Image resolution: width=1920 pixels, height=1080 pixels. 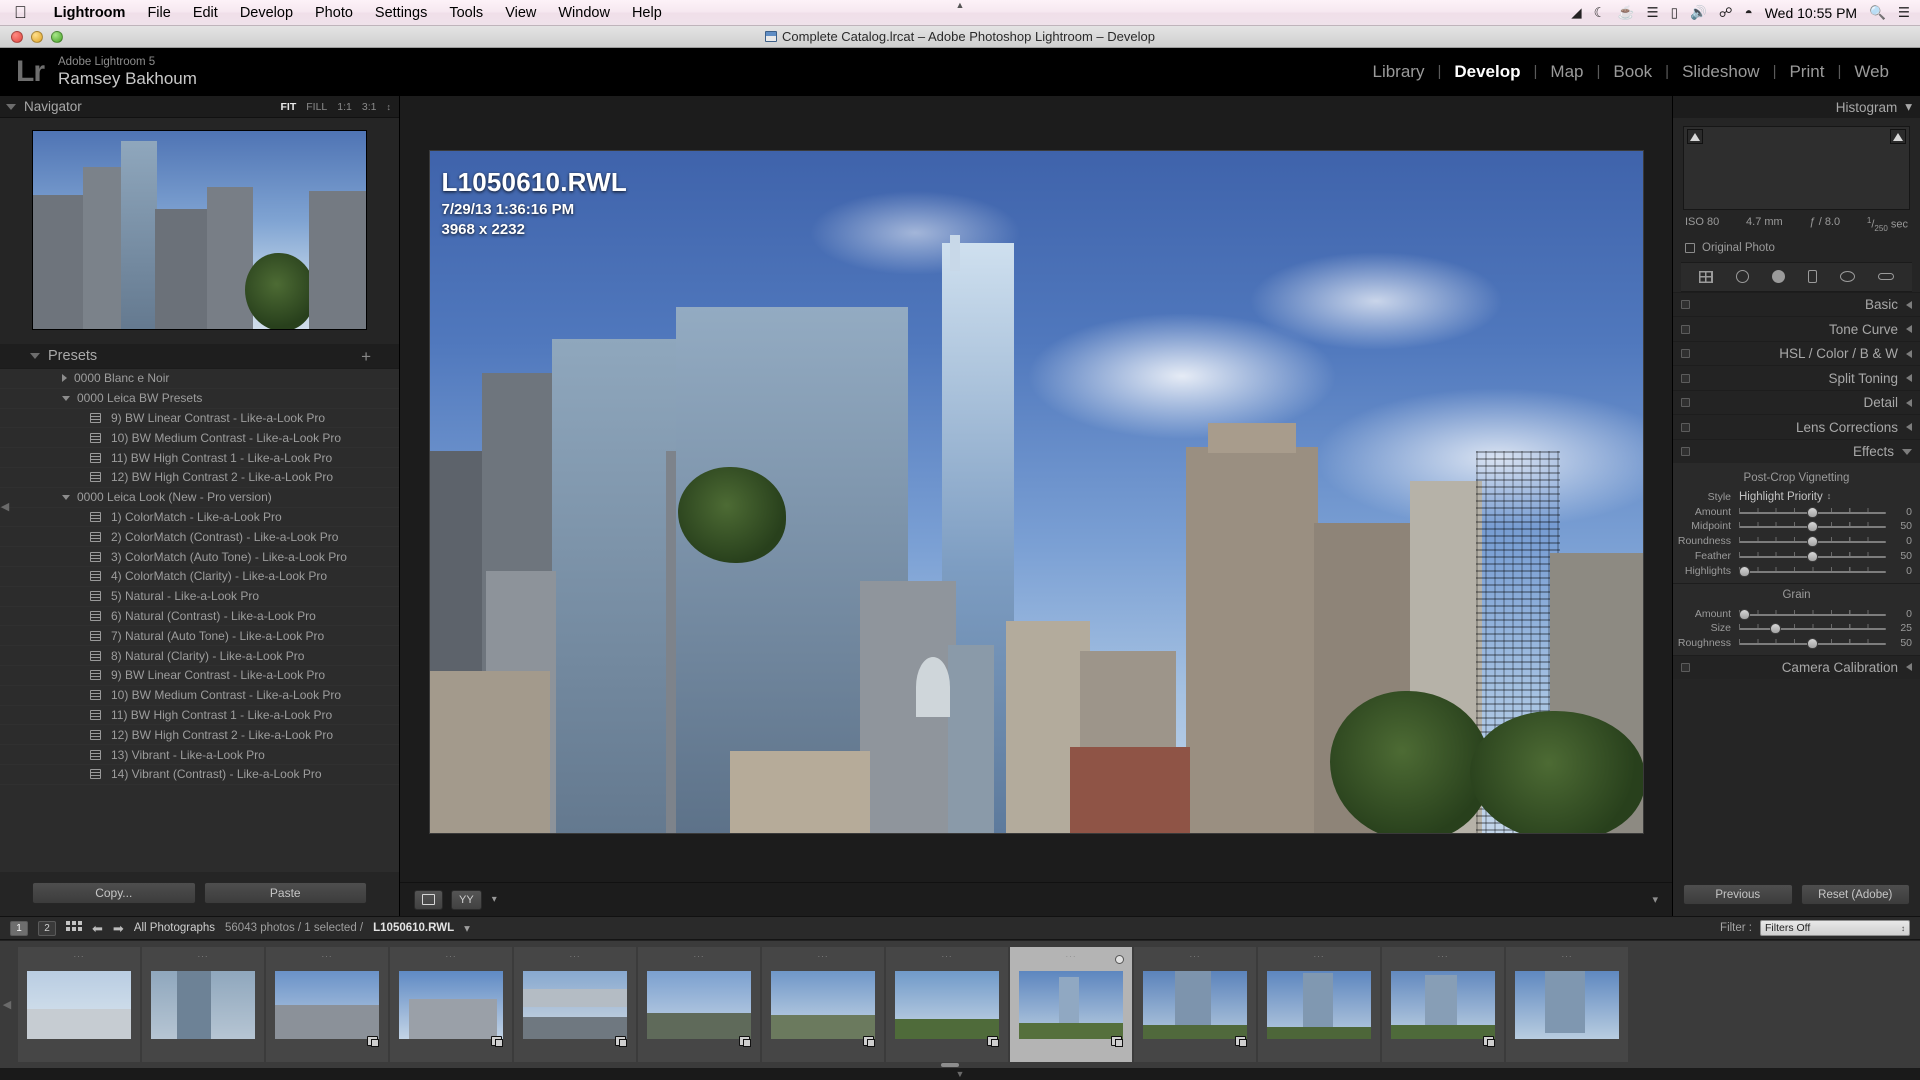 What do you see at coordinates (1829, 496) in the screenshot?
I see `style-spinner-icon: ↕` at bounding box center [1829, 496].